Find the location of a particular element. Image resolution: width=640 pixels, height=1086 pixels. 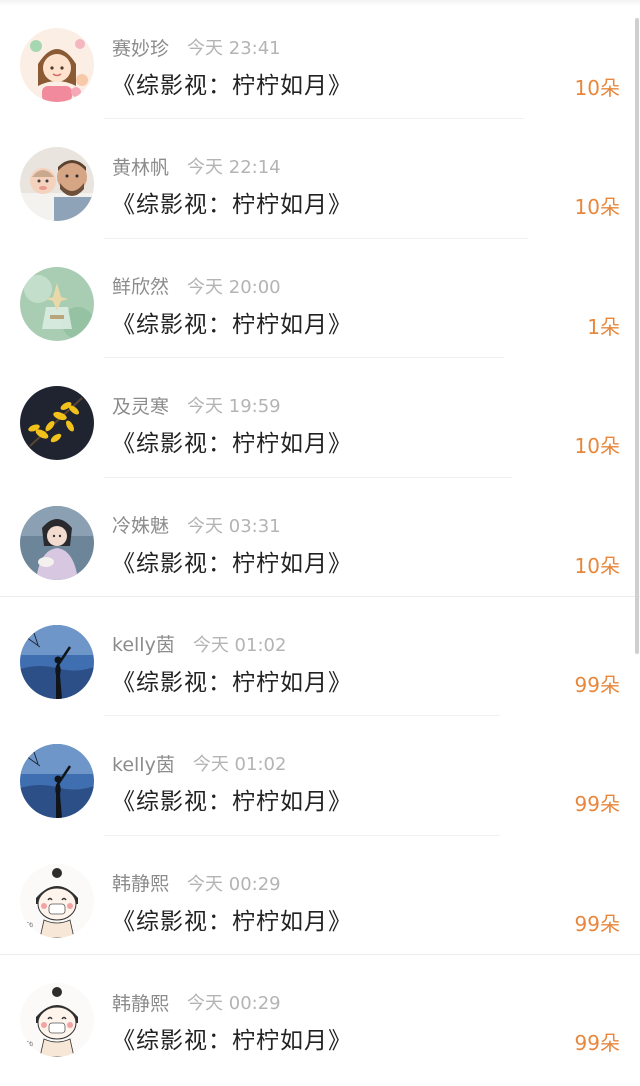

avatar-cartoon-girl-icon is located at coordinates (57, 65).